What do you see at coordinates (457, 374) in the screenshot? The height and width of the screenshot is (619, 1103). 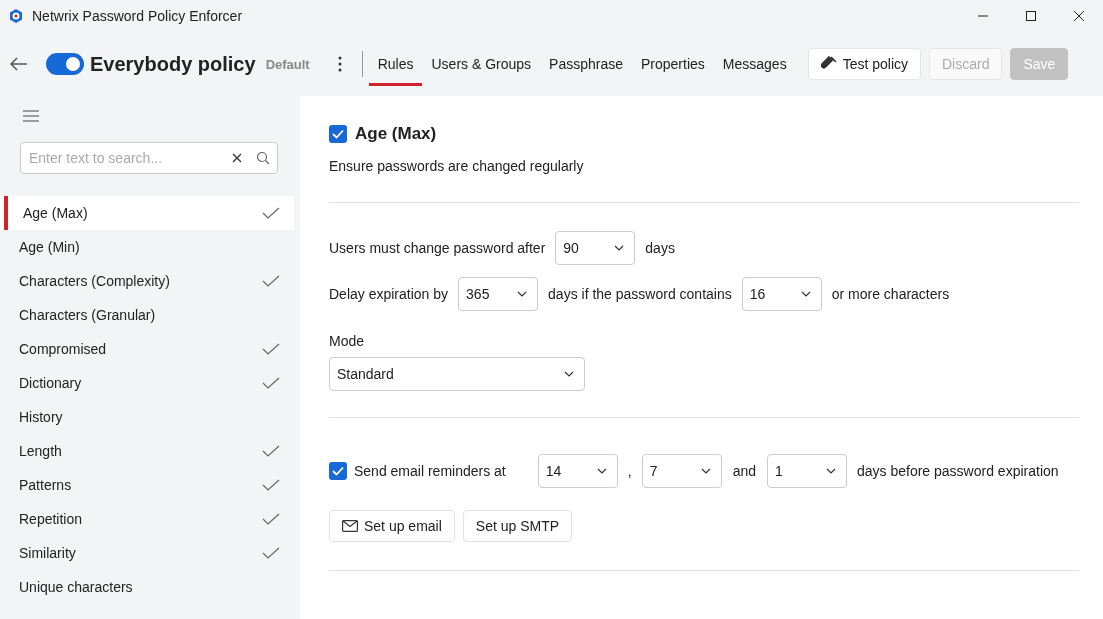 I see `mode-dropdown: Standard` at bounding box center [457, 374].